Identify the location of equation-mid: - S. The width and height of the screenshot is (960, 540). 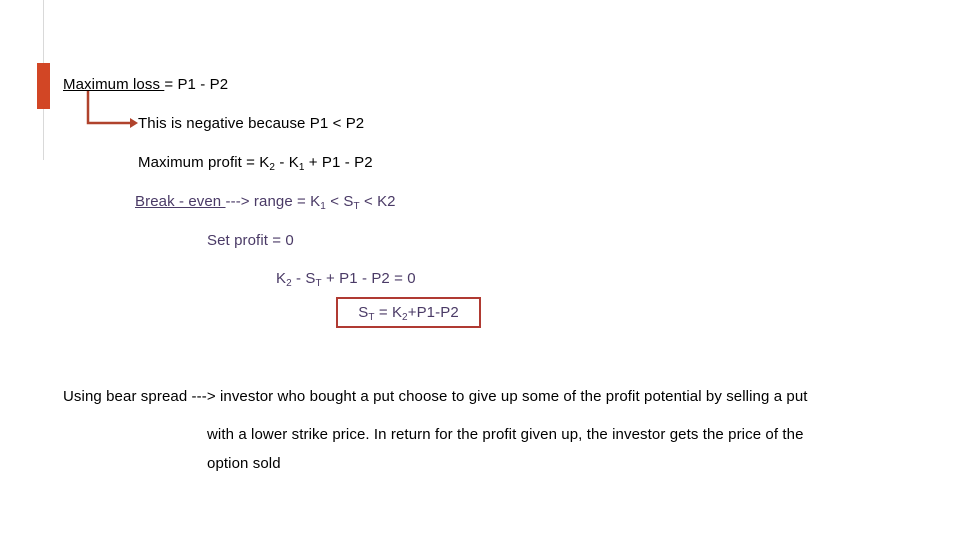
(303, 278).